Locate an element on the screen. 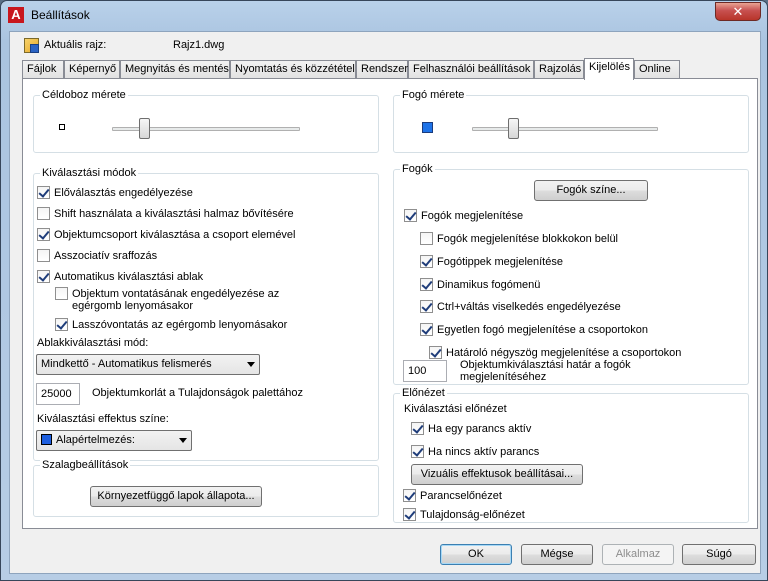 The height and width of the screenshot is (581, 768). checkbox-label: Fogók megjelenítése is located at coordinates (472, 216).